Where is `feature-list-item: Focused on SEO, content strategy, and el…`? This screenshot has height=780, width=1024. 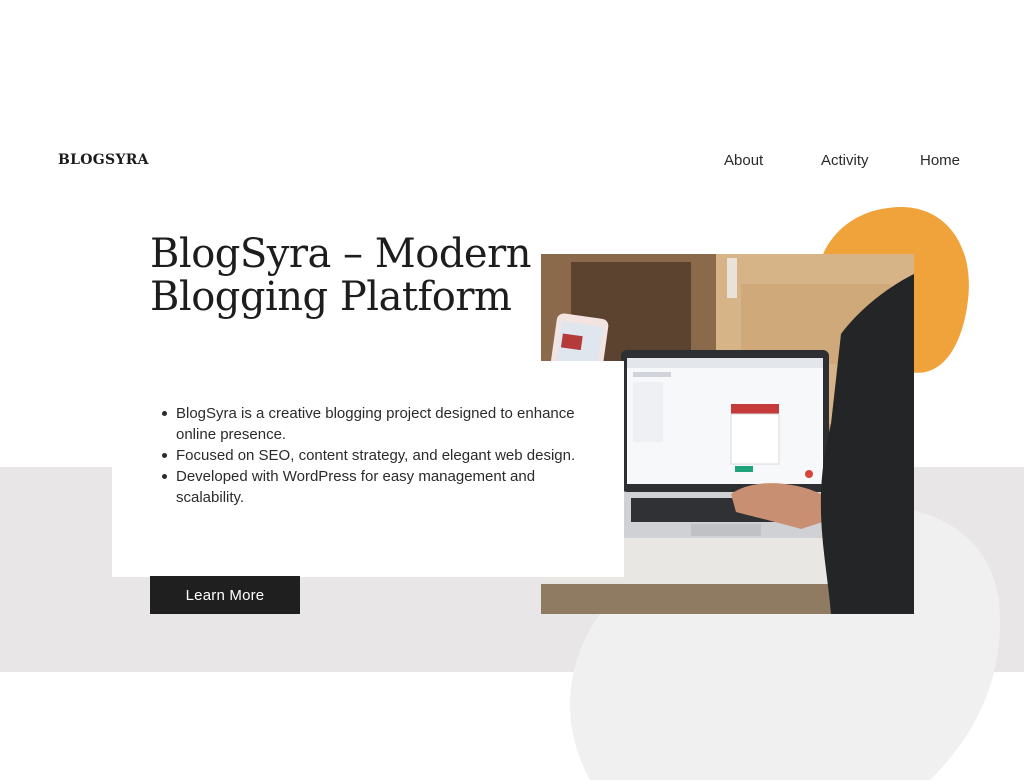
feature-list-item: Focused on SEO, content strategy, and el… is located at coordinates (379, 455).